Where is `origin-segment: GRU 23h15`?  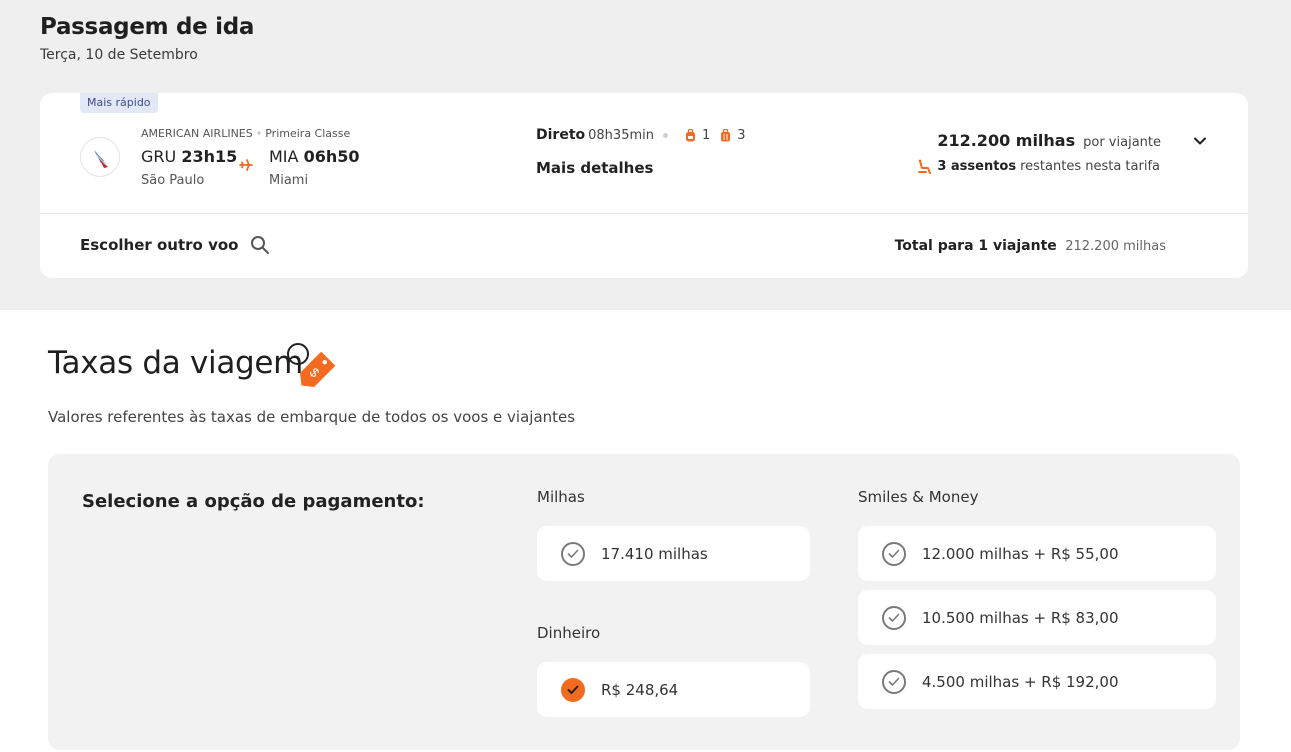
origin-segment: GRU 23h15 is located at coordinates (189, 156).